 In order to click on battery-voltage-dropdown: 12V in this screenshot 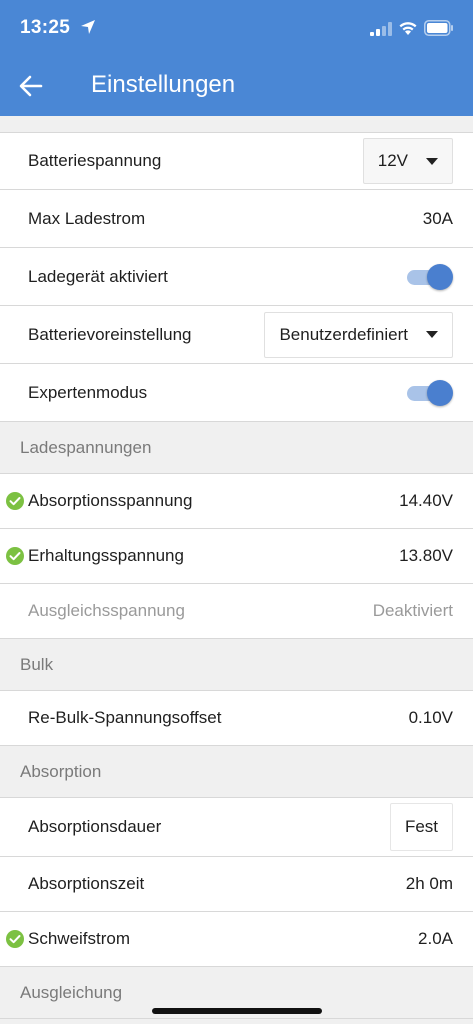, I will do `click(407, 161)`.